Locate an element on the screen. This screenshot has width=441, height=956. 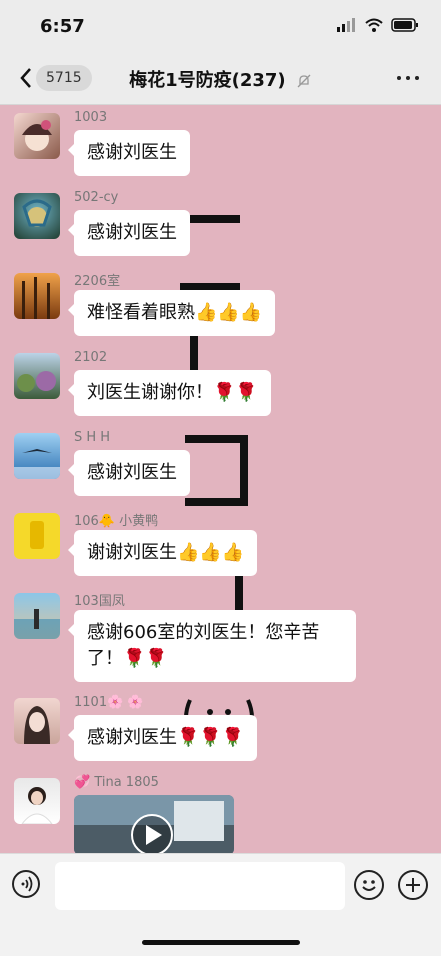
message-bubble: 难怪看着眼熟👍👍👍 is located at coordinates (171, 313).